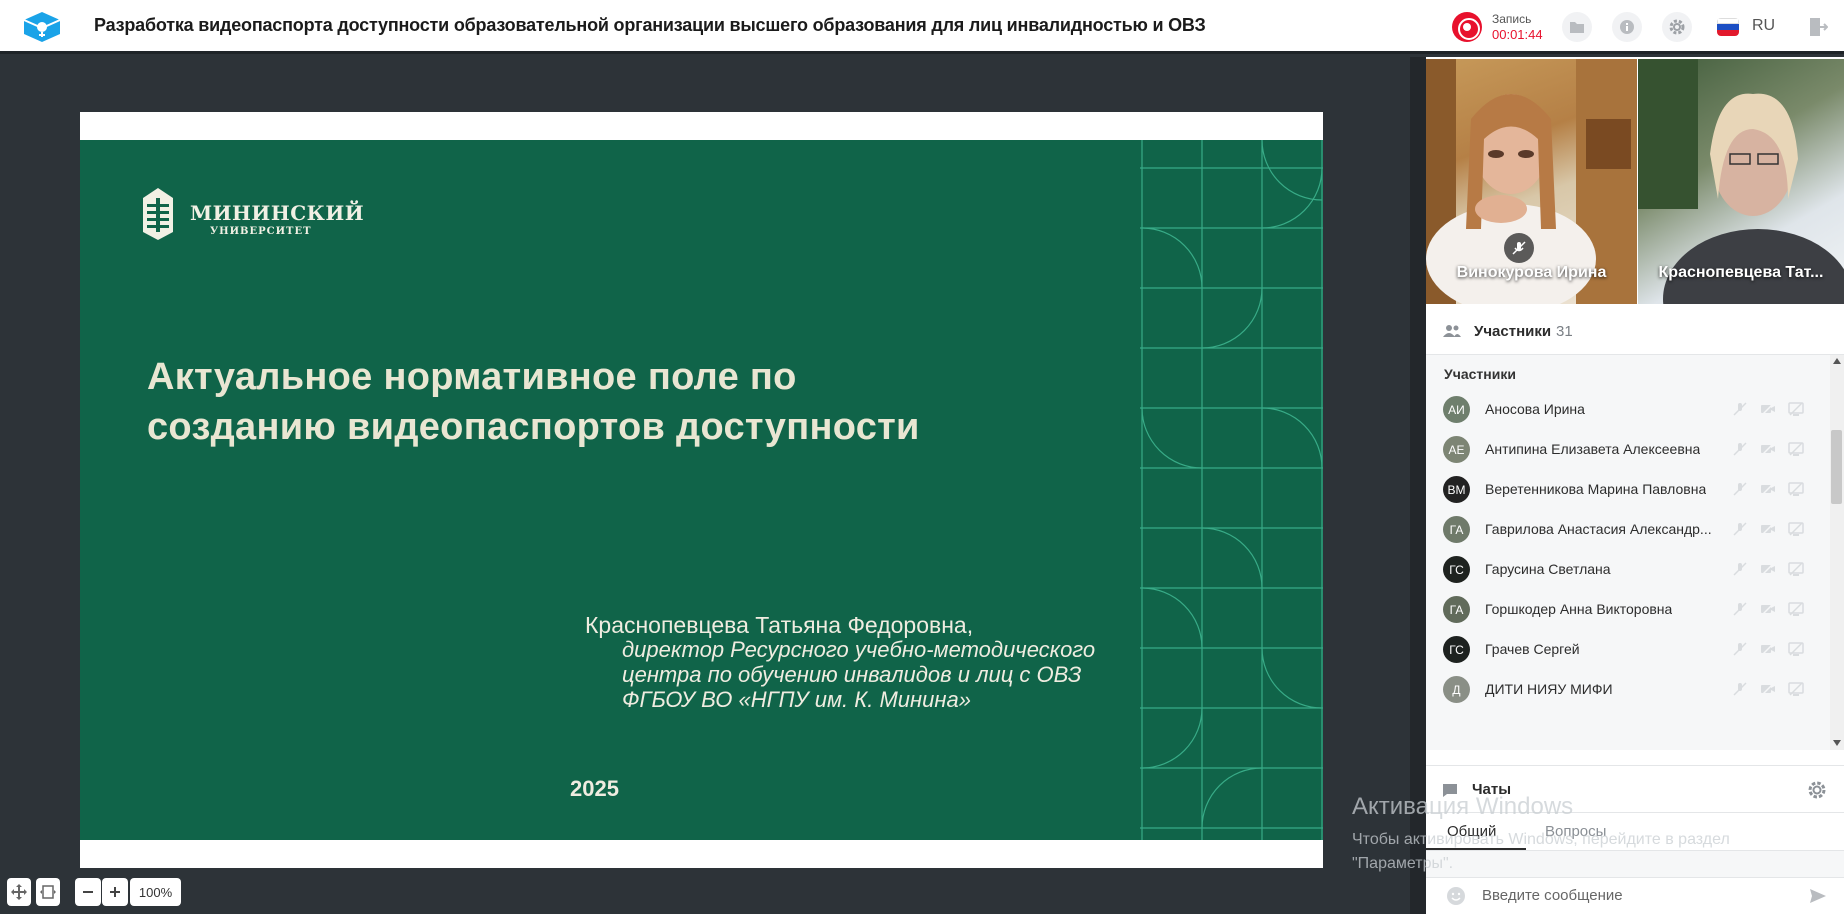  What do you see at coordinates (1677, 27) in the screenshot?
I see `settings-button` at bounding box center [1677, 27].